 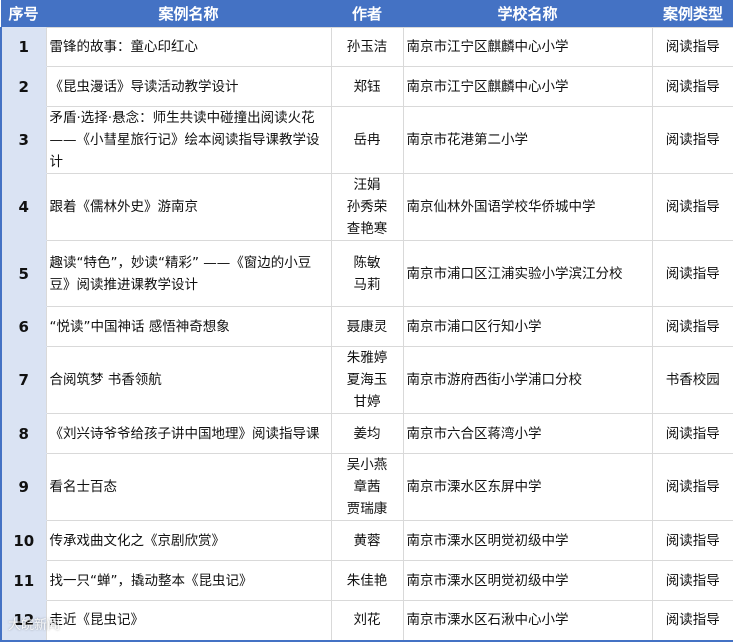 I want to click on author-cell: 孙玉洁, so click(x=367, y=47).